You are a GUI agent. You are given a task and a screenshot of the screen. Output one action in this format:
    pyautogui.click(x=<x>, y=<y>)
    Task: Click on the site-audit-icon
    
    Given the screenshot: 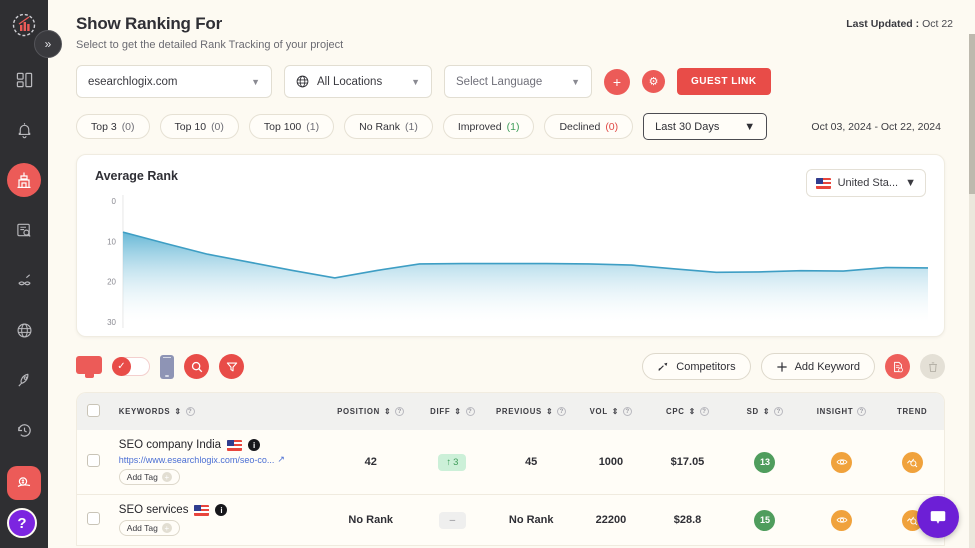 What is the action you would take?
    pyautogui.click(x=23, y=230)
    